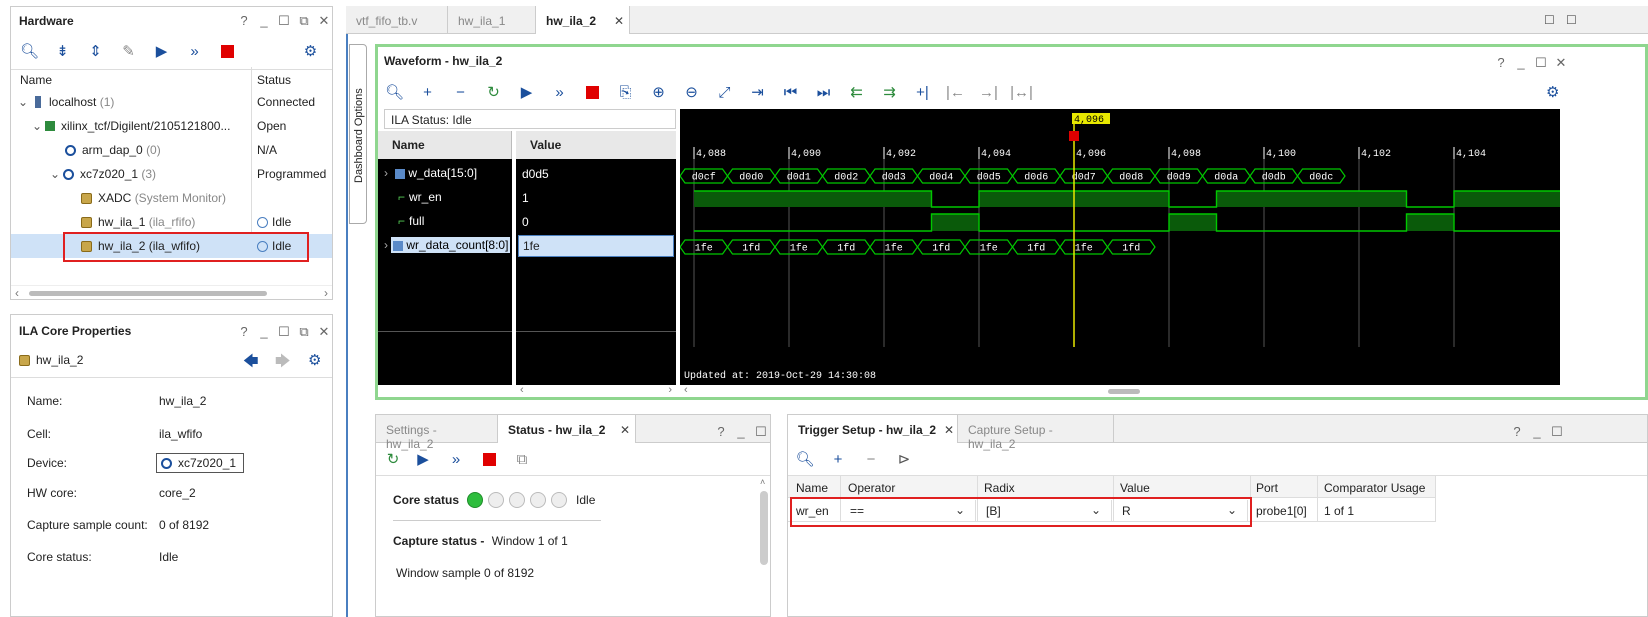 The width and height of the screenshot is (1648, 617). Describe the element at coordinates (1549, 20) in the screenshot. I see `restore-icon: ☐` at that location.